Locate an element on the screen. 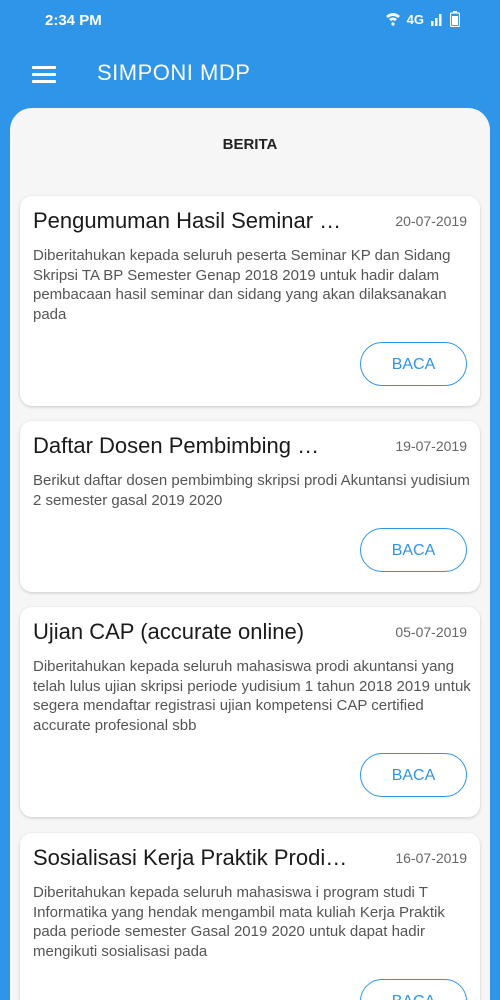 The width and height of the screenshot is (500, 1000). news-title: Ujian CAP (accurate online) is located at coordinates (169, 631).